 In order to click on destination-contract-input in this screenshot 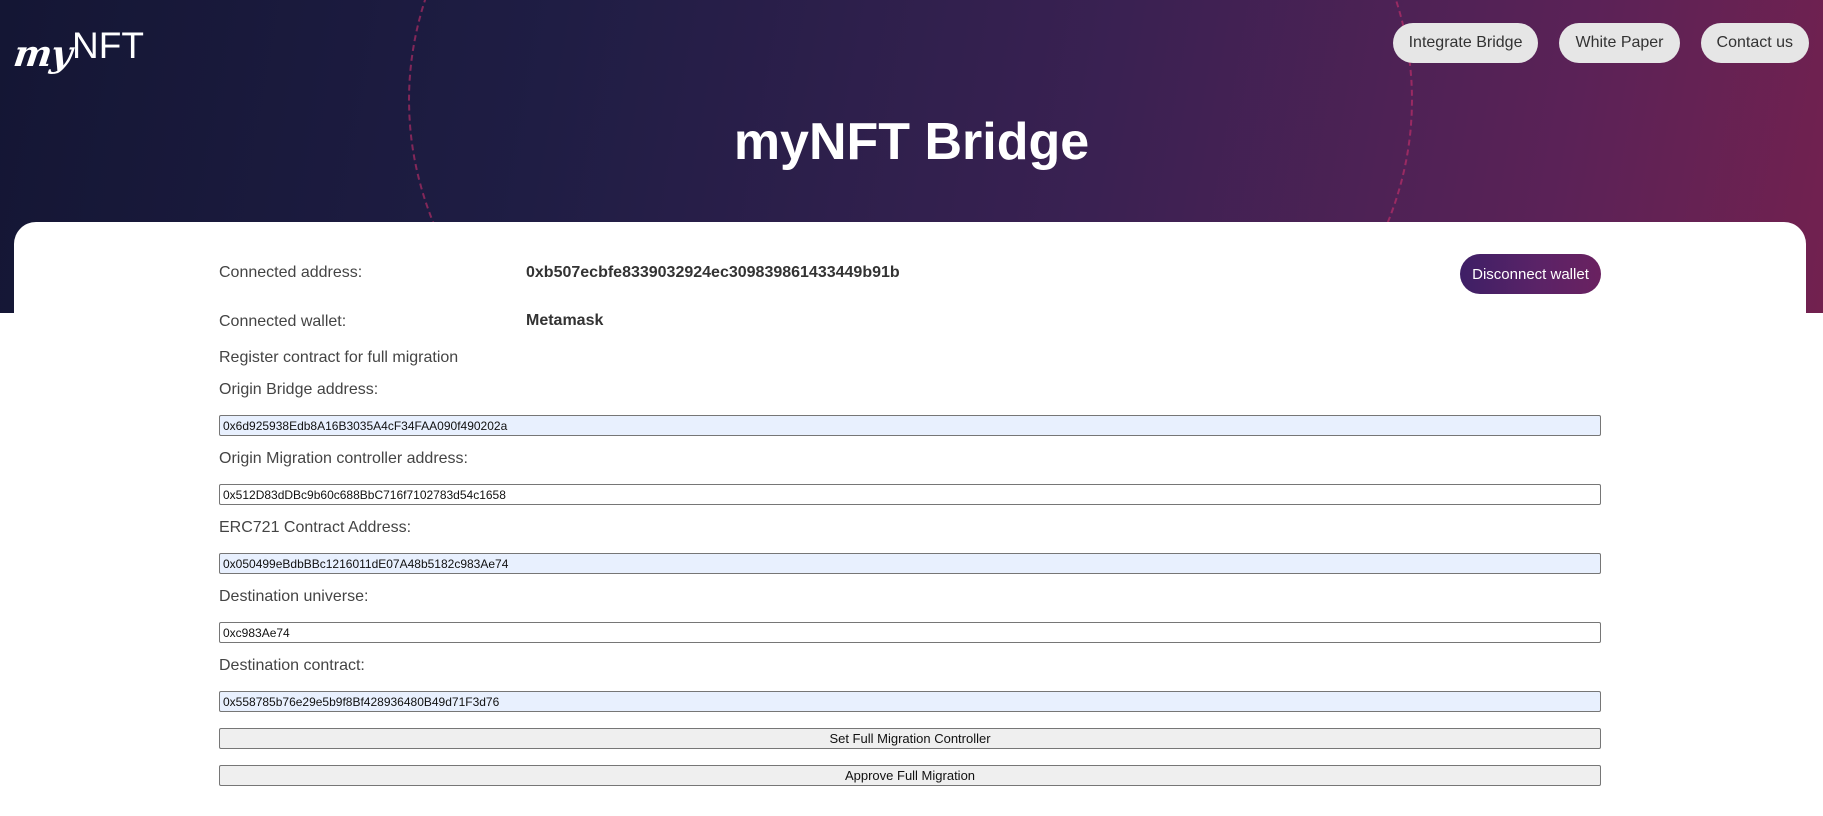, I will do `click(910, 701)`.